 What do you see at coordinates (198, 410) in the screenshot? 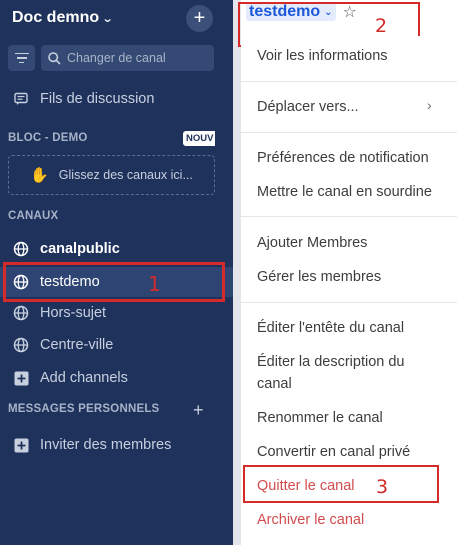
I see `add-dm-plus-icon: +` at bounding box center [198, 410].